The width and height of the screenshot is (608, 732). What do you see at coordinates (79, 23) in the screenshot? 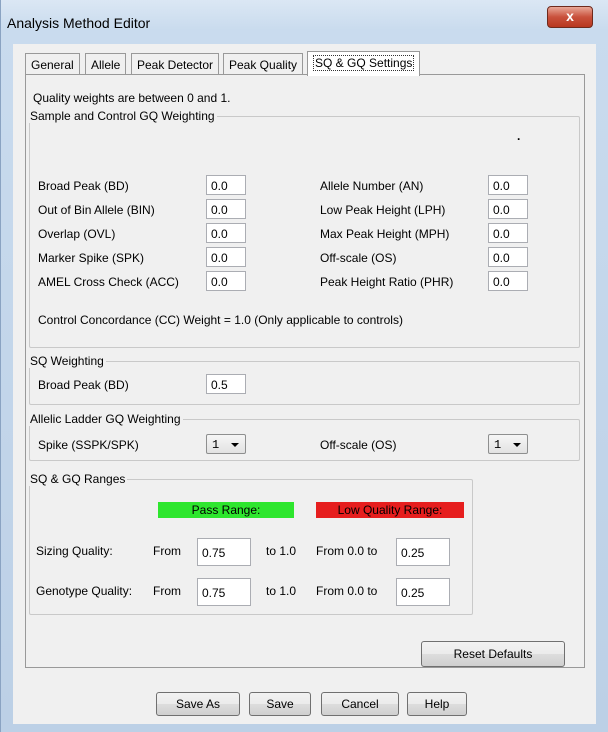
I see `window-title: Analysis Method Editor` at bounding box center [79, 23].